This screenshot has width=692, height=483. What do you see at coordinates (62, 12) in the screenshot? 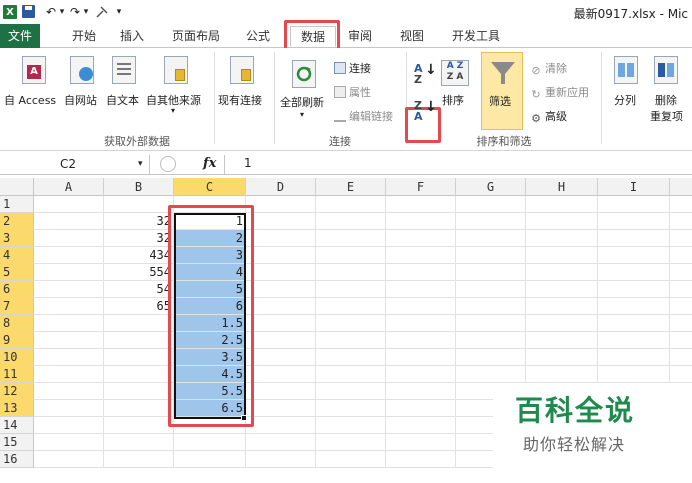
I see `undo-dropdown-icon: ▾` at bounding box center [62, 12].